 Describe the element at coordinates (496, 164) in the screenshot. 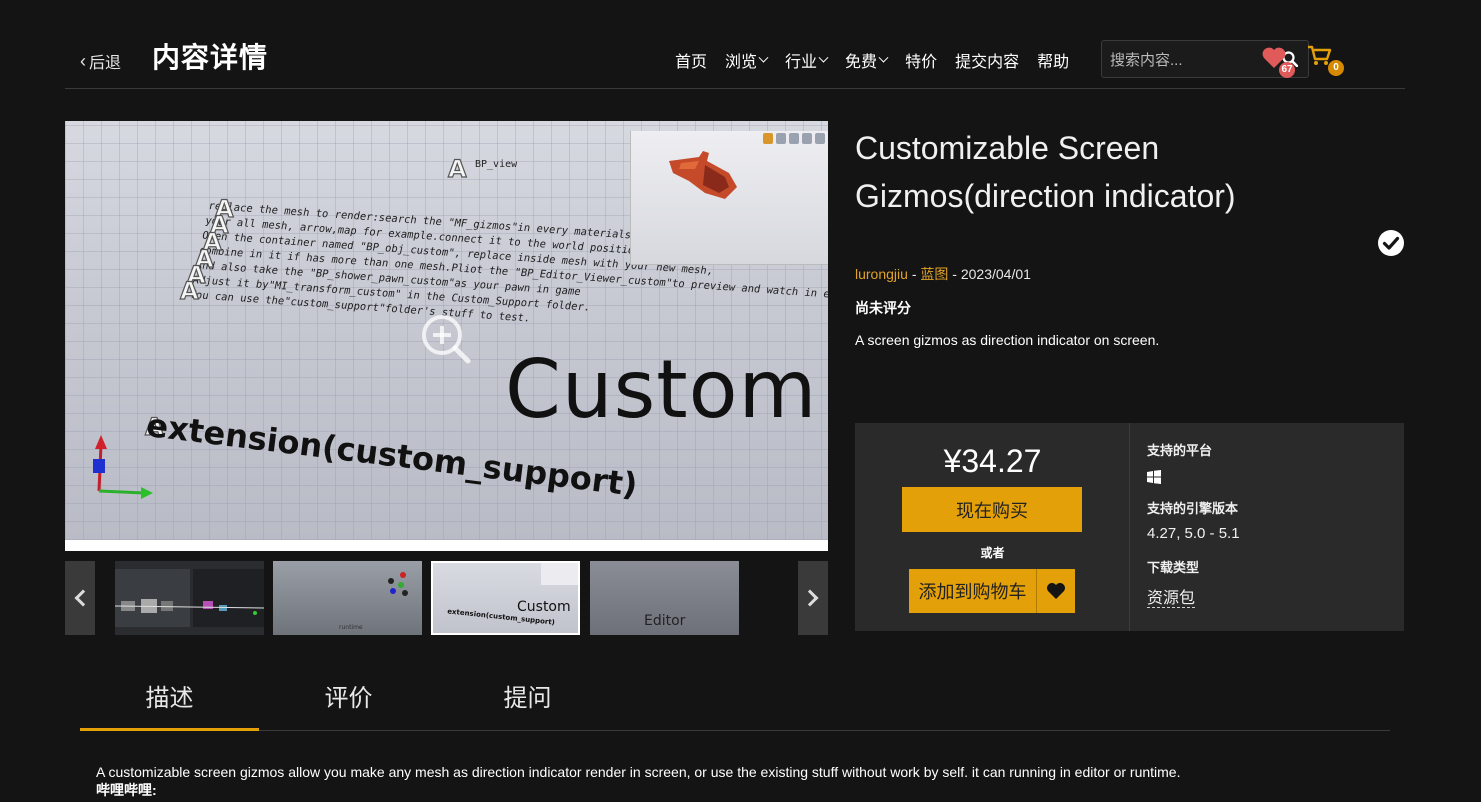

I see `image-bp-view-label: BP_view` at that location.